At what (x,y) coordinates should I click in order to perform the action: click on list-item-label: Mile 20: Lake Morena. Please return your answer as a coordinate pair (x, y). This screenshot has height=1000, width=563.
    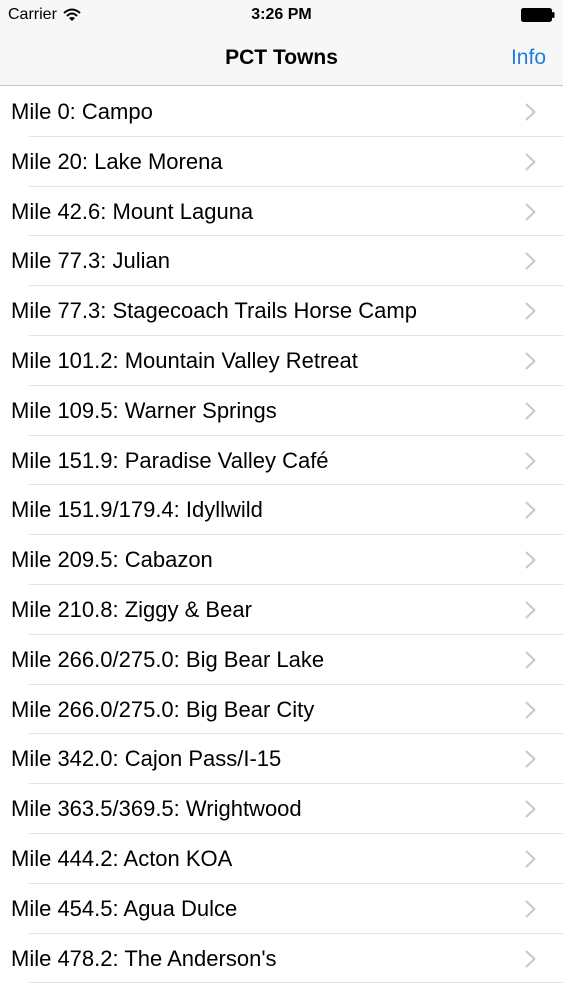
    Looking at the image, I should click on (117, 161).